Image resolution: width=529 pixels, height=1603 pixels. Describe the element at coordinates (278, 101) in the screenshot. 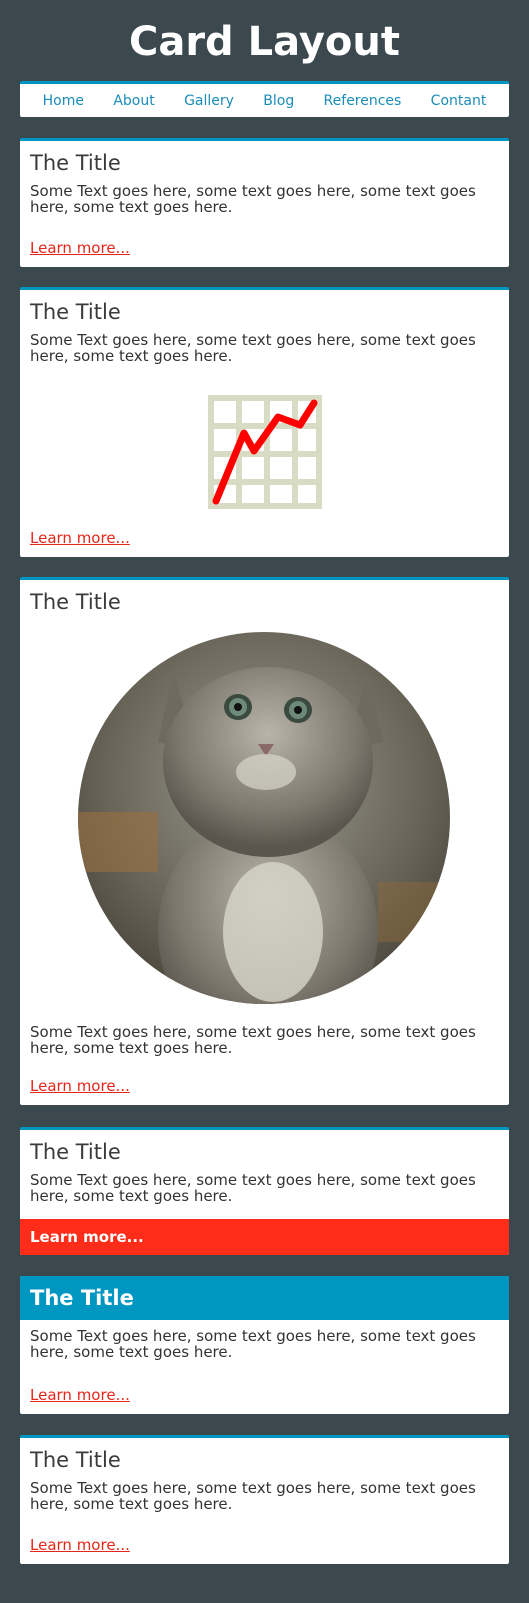

I see `nav-blog: Blog` at that location.